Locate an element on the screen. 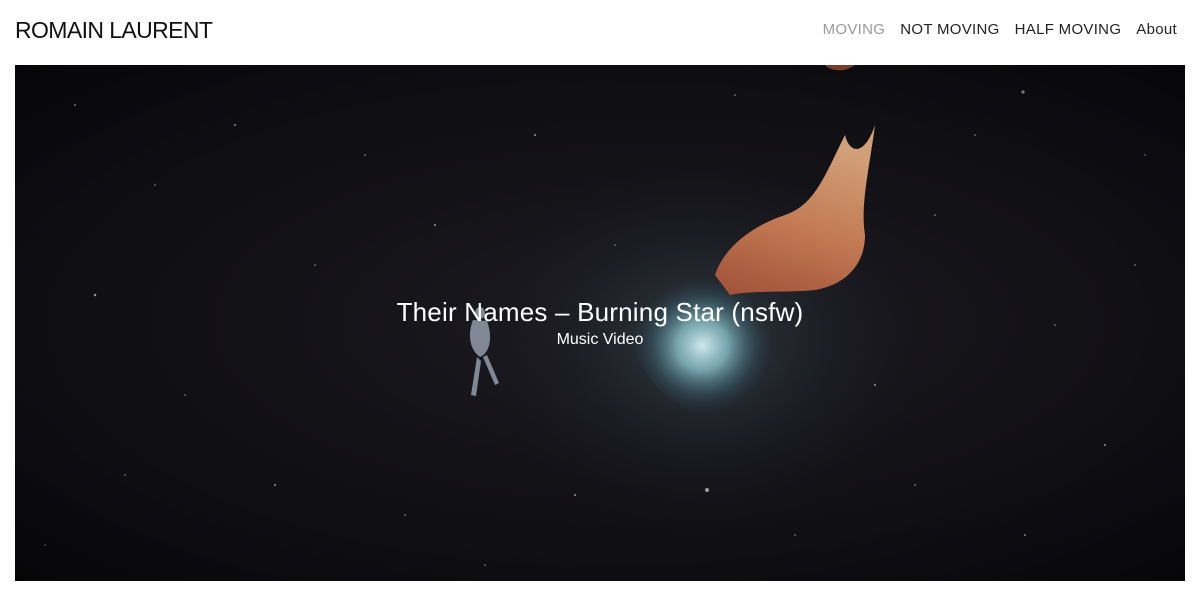 This screenshot has height=592, width=1200. nav-item-not-moving: NOT MOVING is located at coordinates (949, 30).